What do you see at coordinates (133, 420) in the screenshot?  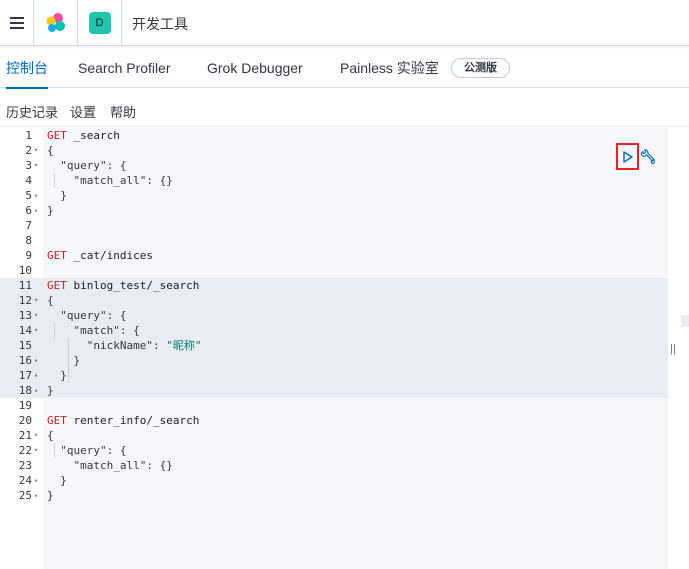 I see `request-path: renter_info/_search` at bounding box center [133, 420].